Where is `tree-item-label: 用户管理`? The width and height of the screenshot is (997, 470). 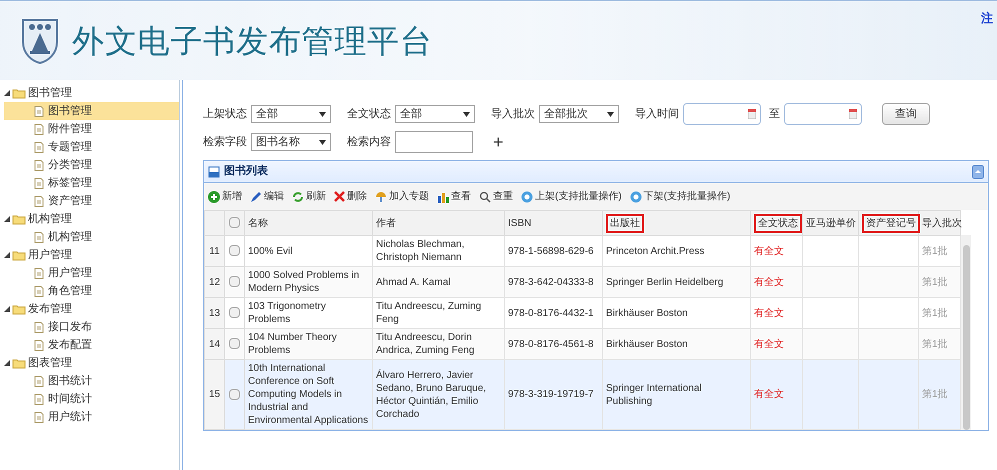 tree-item-label: 用户管理 is located at coordinates (70, 273).